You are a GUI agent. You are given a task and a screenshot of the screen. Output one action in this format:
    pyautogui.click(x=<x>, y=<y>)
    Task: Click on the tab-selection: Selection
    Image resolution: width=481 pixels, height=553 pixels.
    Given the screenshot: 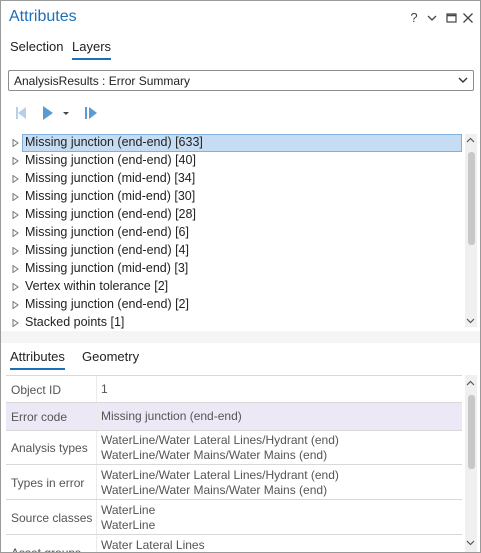 What is the action you would take?
    pyautogui.click(x=36, y=46)
    